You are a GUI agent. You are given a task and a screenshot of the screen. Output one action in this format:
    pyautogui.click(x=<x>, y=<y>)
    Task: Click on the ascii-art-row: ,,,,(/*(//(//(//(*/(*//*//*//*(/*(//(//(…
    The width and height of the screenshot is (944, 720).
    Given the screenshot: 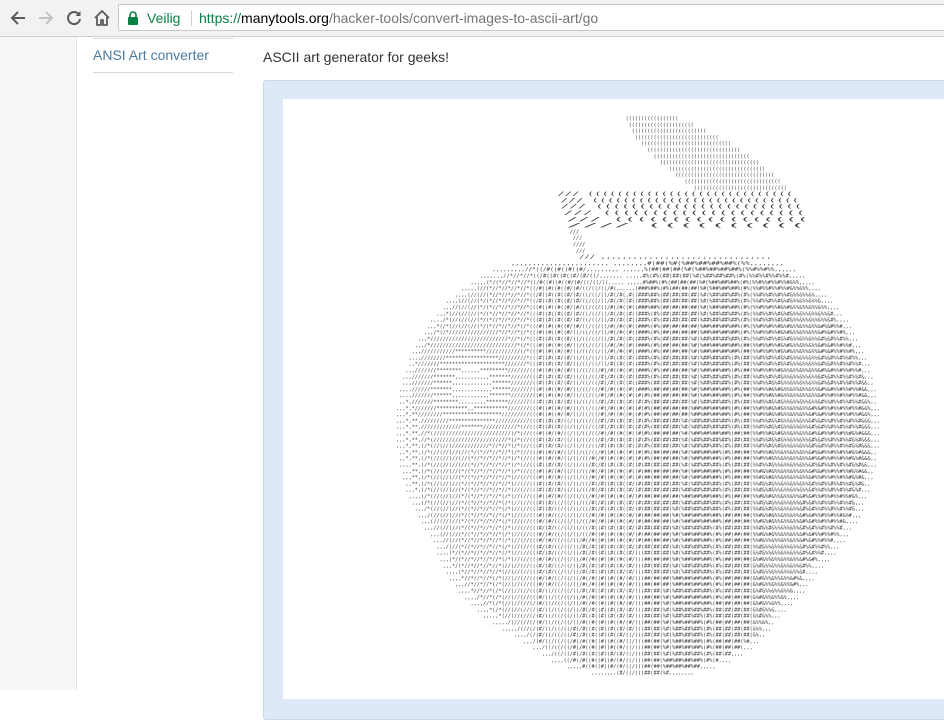 What is the action you would take?
    pyautogui.click(x=638, y=497)
    